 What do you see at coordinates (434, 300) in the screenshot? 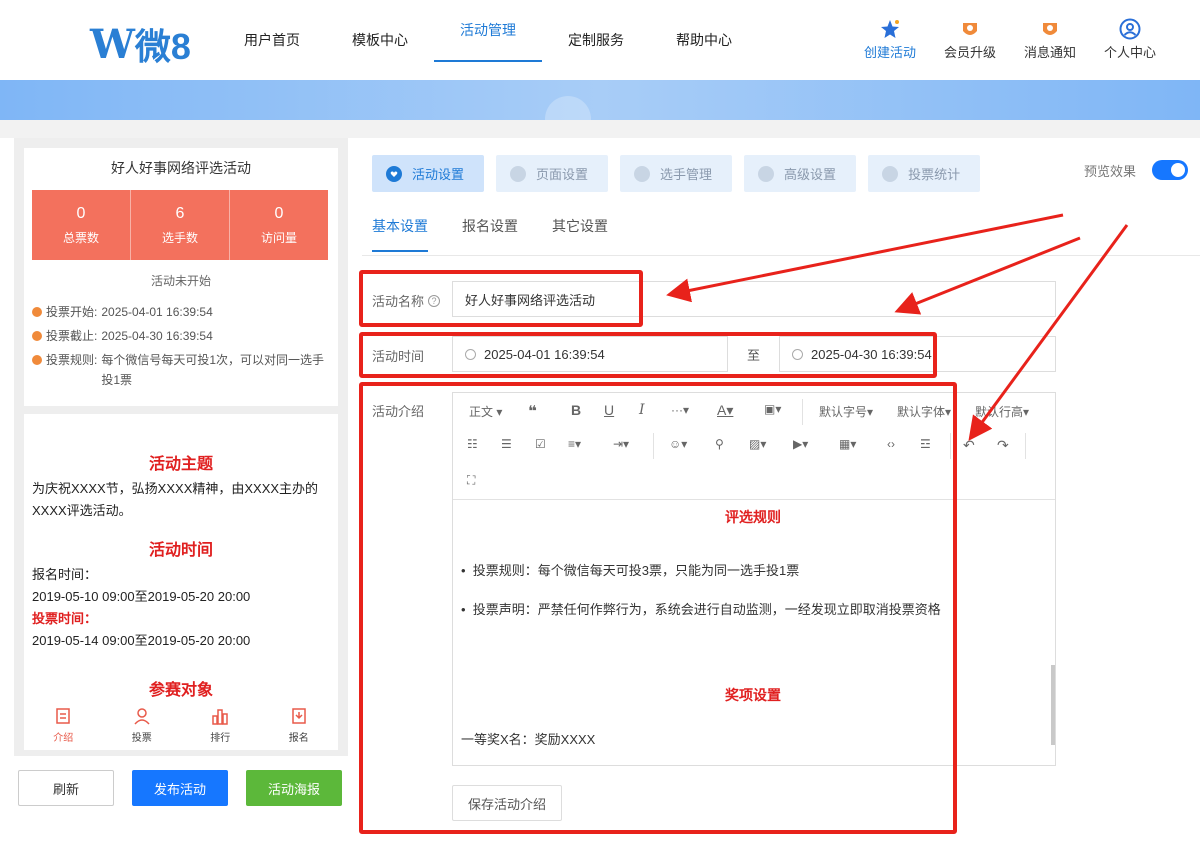
I see `help-icon: ?` at bounding box center [434, 300].